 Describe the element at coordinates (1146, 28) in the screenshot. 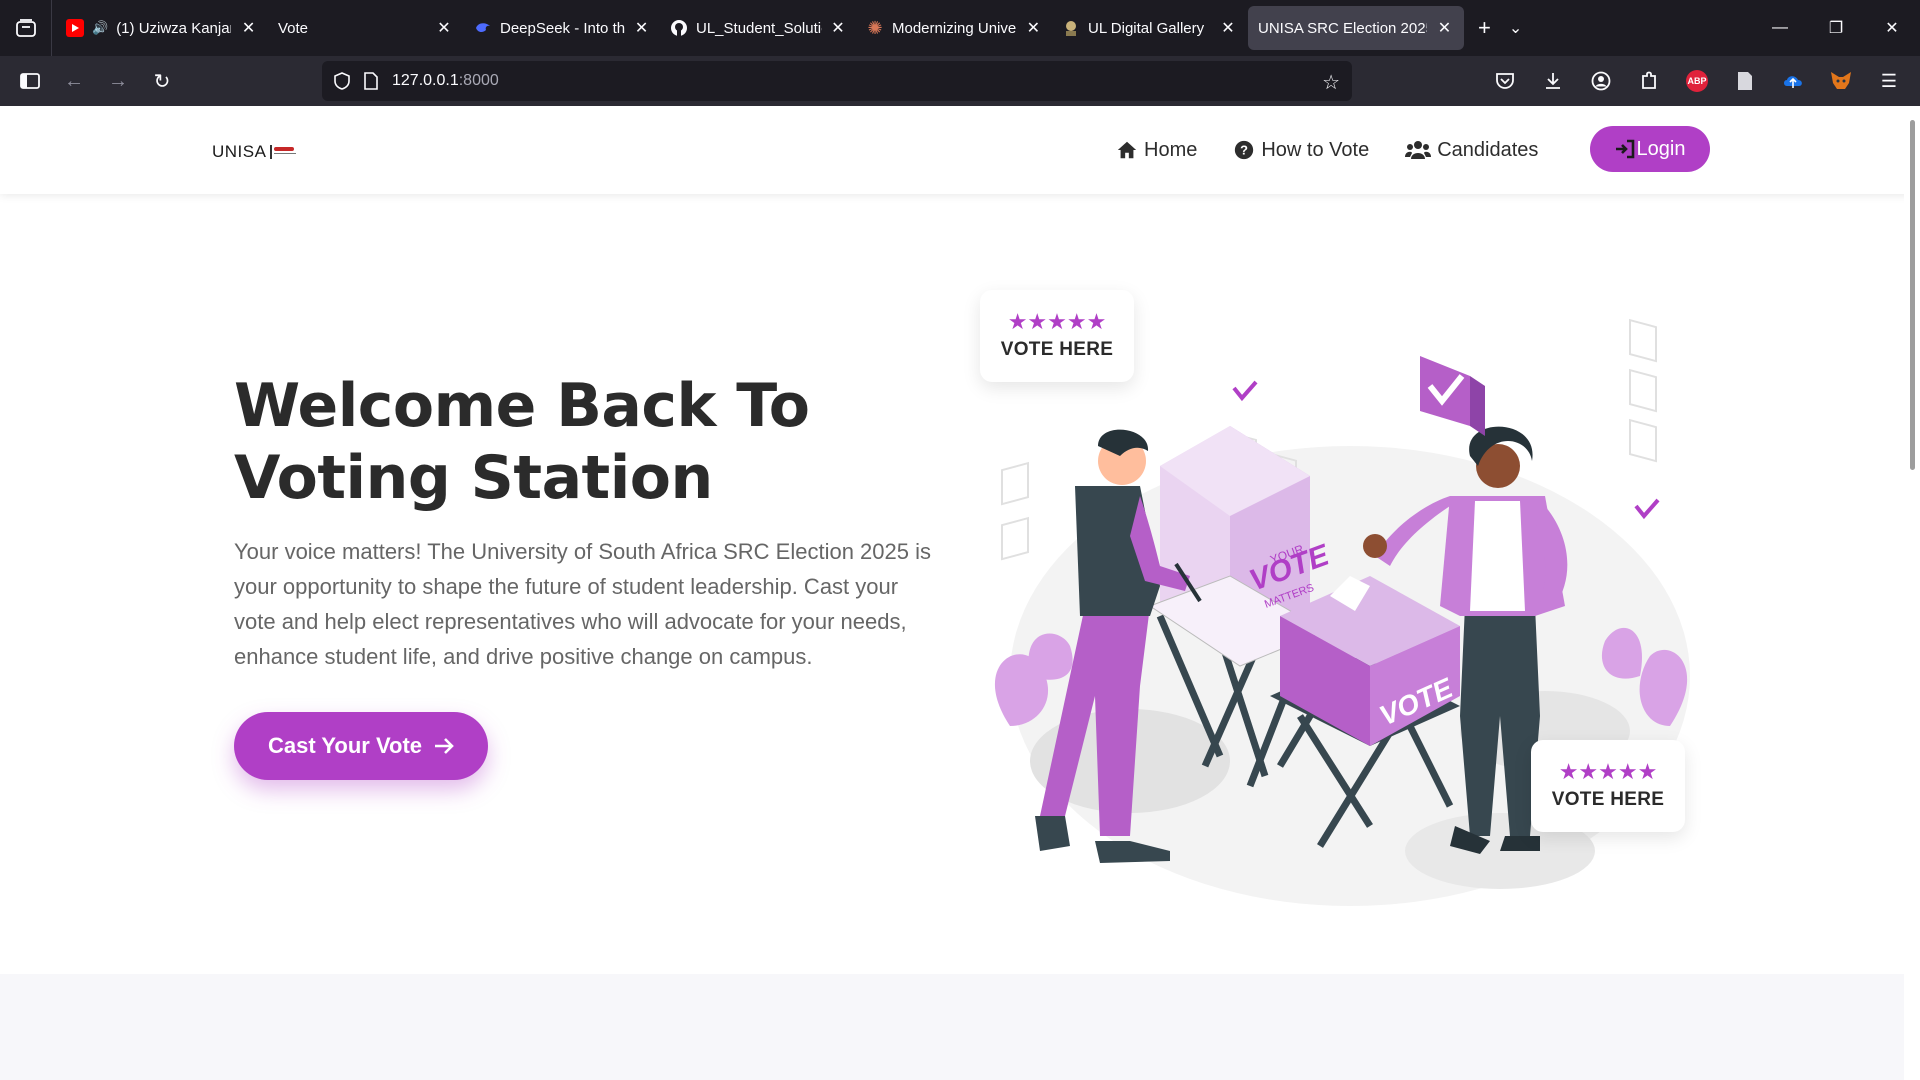

I see `tab-title: UL Digital Gallery` at that location.